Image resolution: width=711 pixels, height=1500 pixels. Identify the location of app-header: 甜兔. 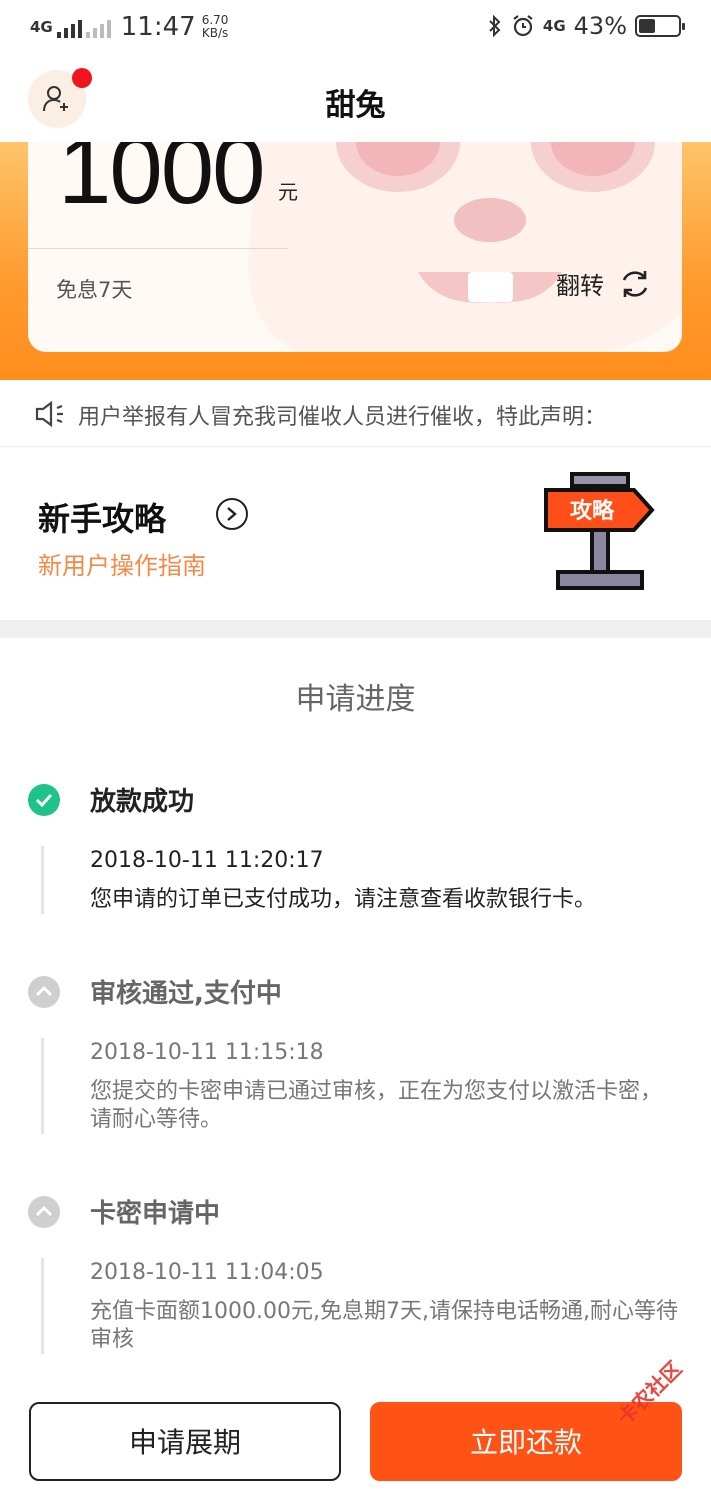
(355, 100).